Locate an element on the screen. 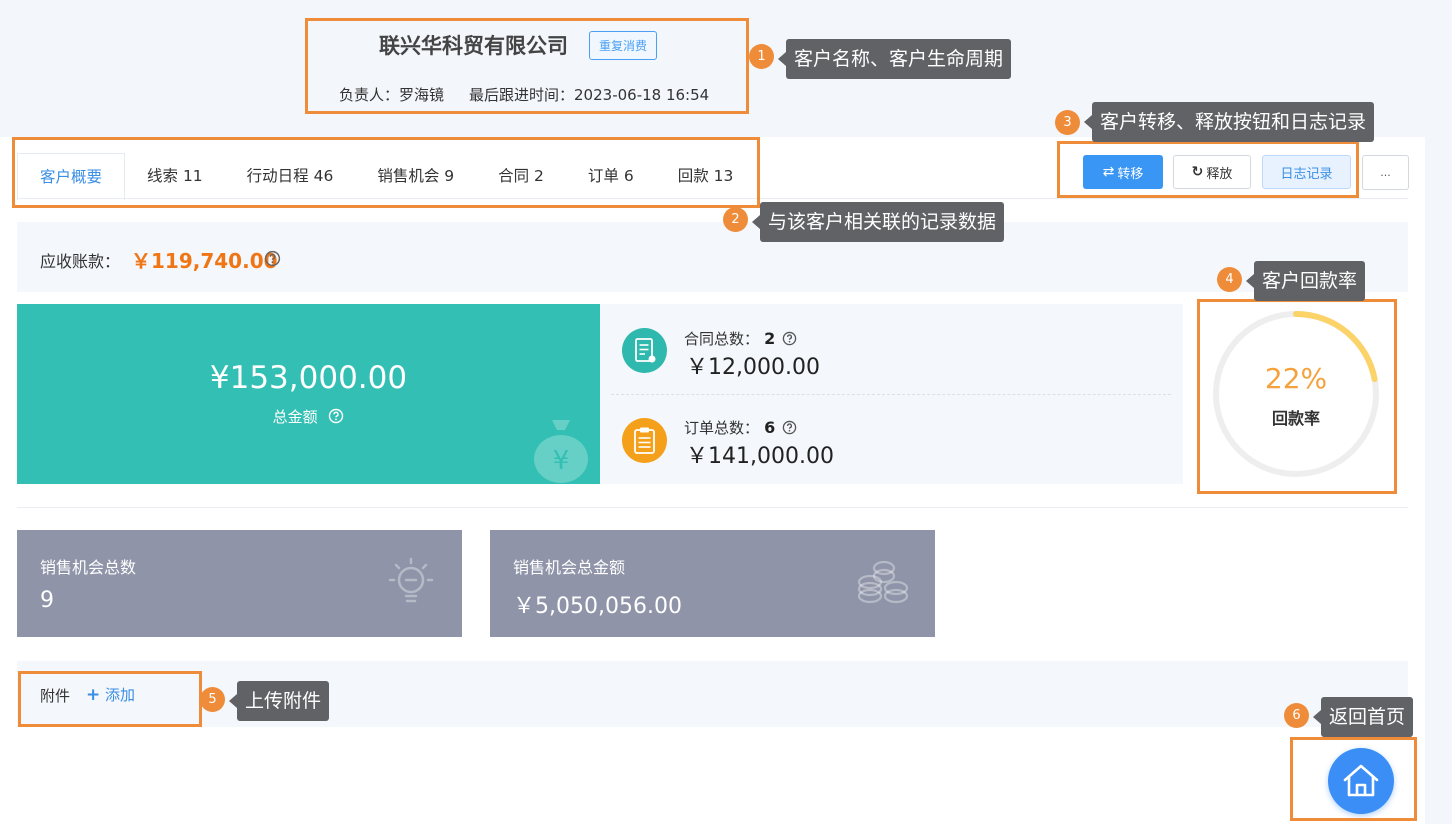  opportunity-amount-card: 销售机会总金额 ￥5,050,056.00 is located at coordinates (712, 583).